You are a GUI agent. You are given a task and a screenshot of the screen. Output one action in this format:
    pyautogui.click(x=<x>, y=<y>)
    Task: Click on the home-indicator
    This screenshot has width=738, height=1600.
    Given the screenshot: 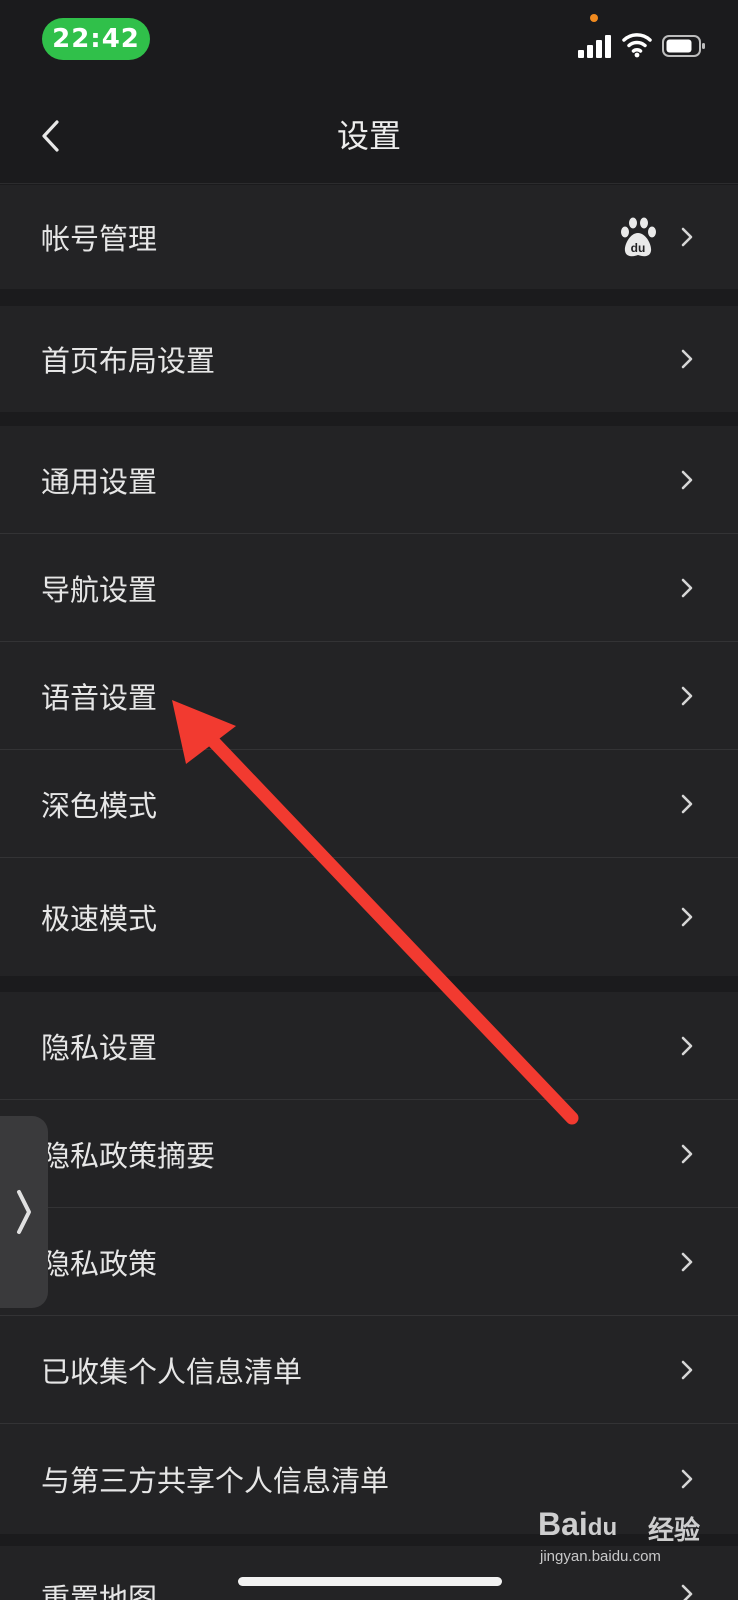 What is the action you would take?
    pyautogui.click(x=370, y=1581)
    